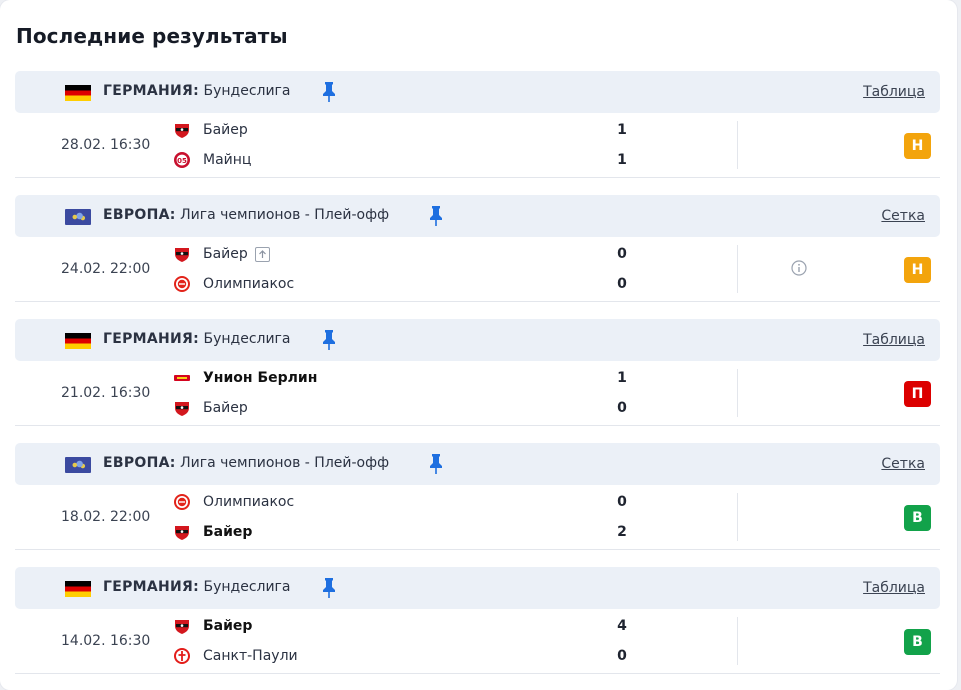 This screenshot has width=961, height=690. What do you see at coordinates (799, 268) in the screenshot?
I see `info-icon` at bounding box center [799, 268].